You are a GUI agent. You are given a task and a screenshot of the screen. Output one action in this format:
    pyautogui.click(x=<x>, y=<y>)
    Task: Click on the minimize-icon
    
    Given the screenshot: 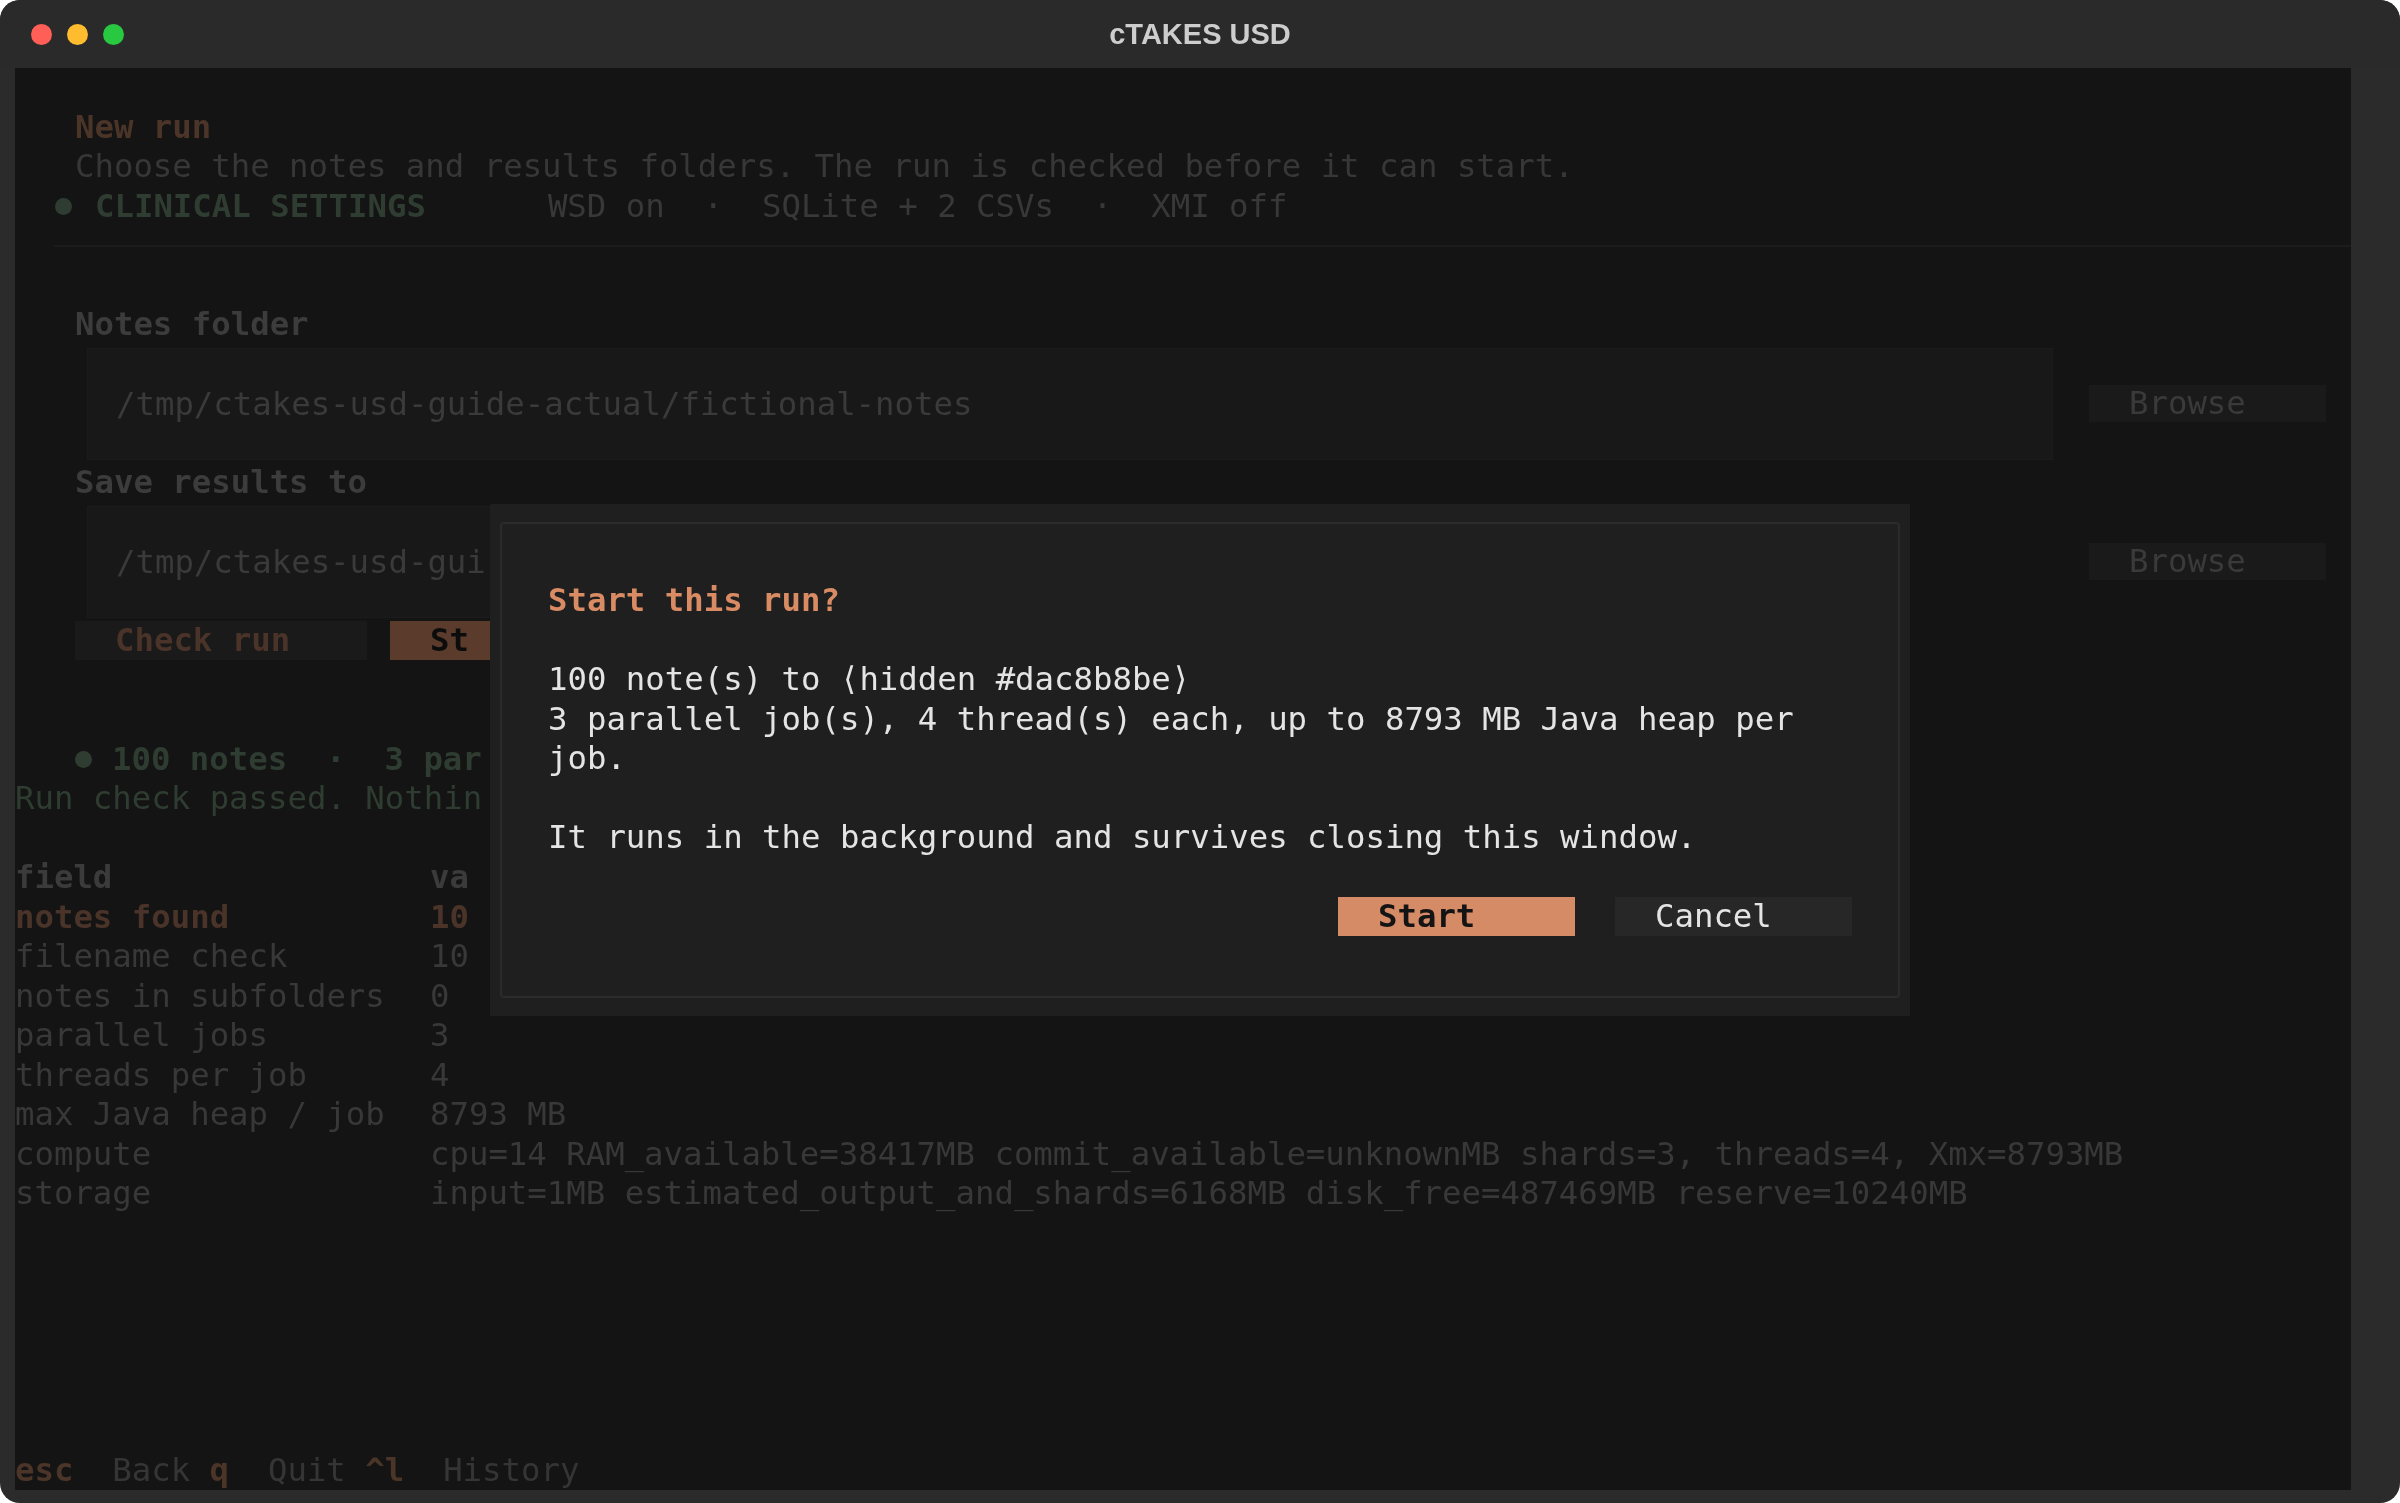 What is the action you would take?
    pyautogui.click(x=77, y=34)
    